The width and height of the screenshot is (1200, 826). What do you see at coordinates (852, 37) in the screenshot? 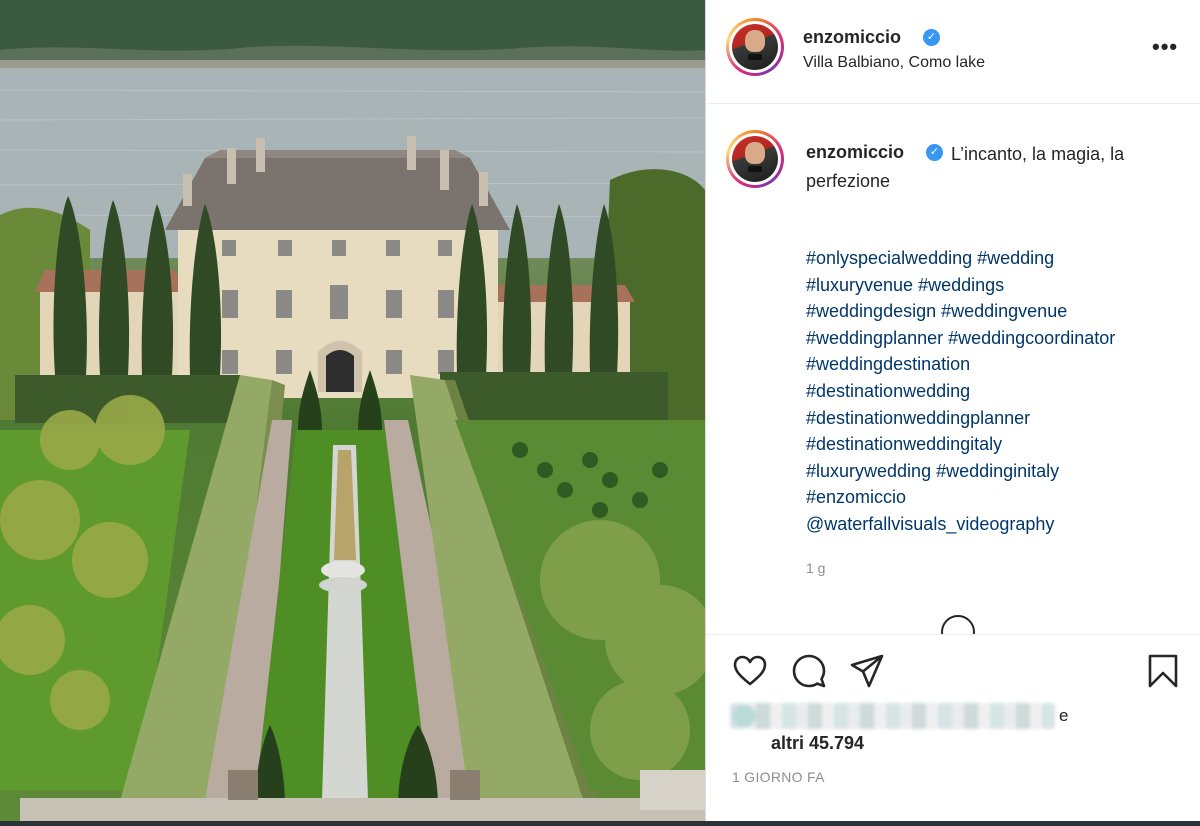
I see `header-username: enzomiccio` at bounding box center [852, 37].